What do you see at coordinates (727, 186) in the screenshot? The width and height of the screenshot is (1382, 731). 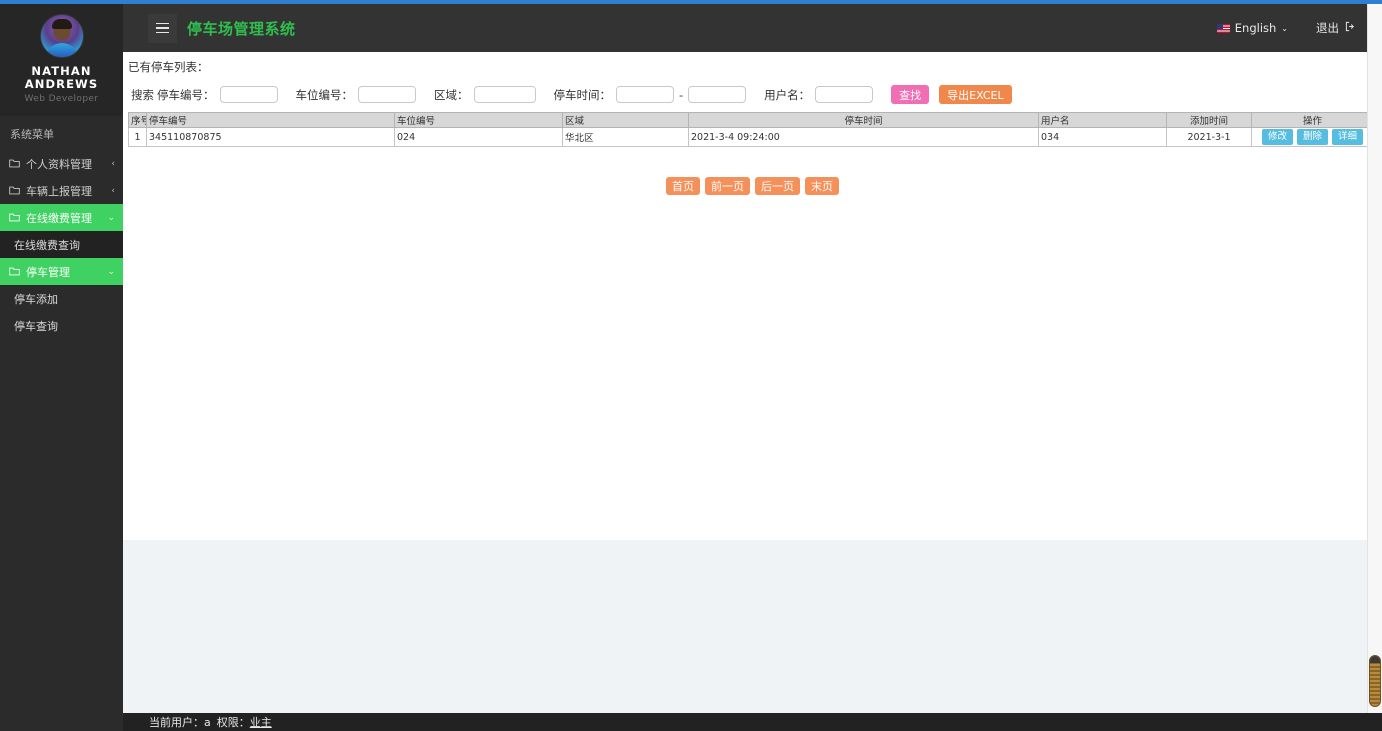 I see `prev-page-button: 前一页` at bounding box center [727, 186].